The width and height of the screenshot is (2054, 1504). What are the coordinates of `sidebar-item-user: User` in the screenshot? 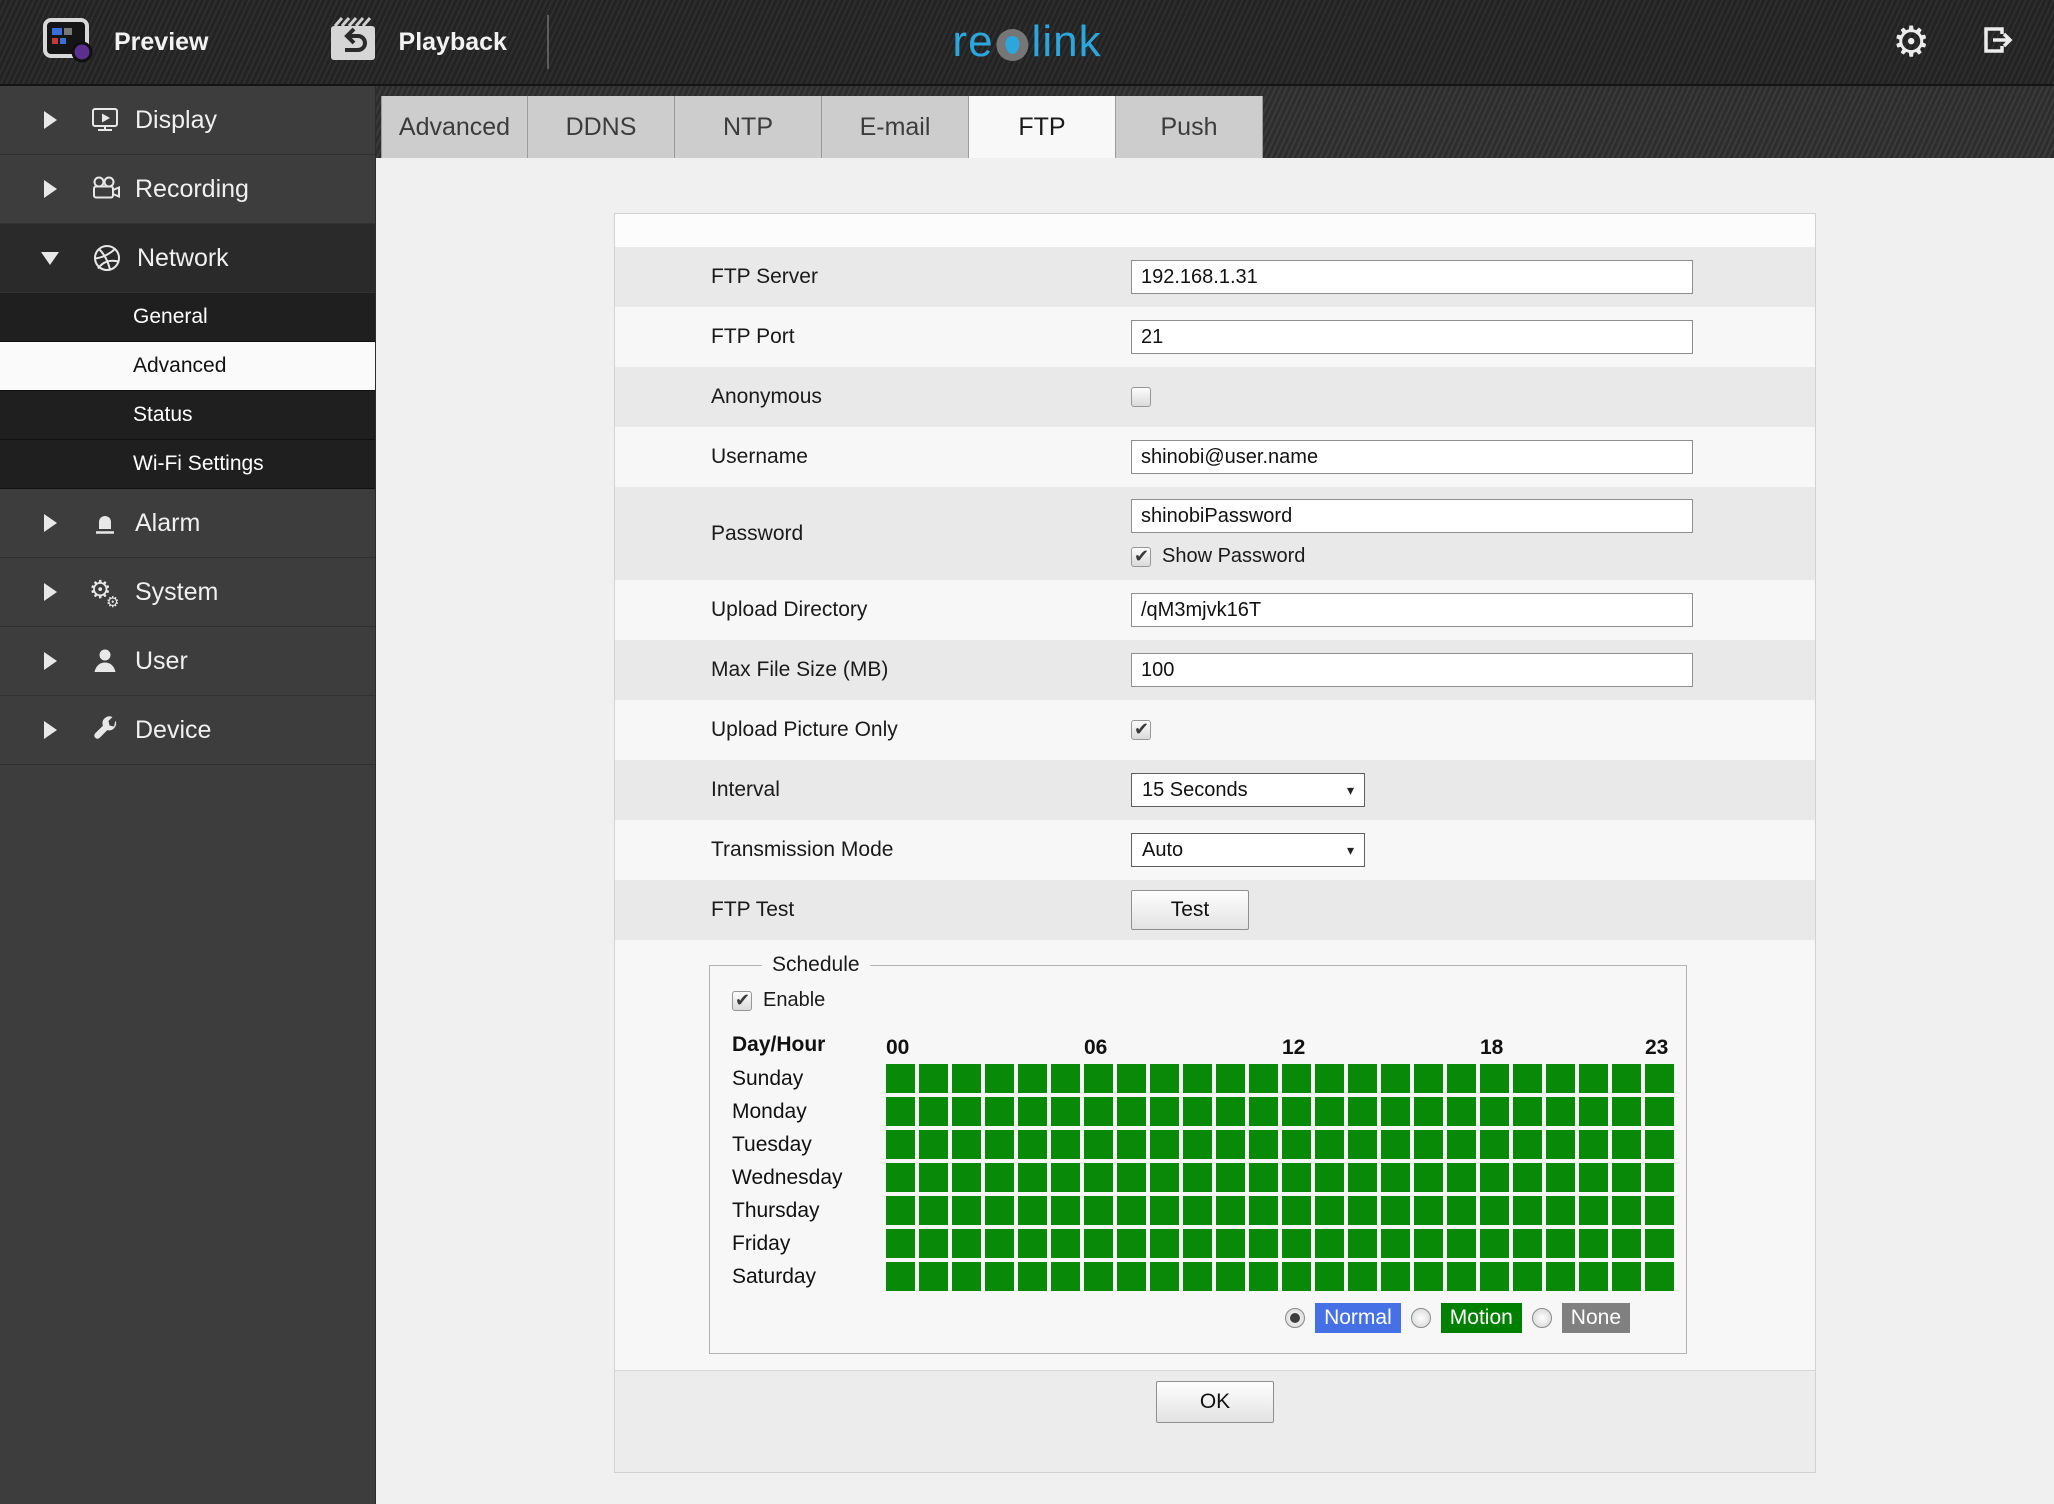 It's located at (187, 661).